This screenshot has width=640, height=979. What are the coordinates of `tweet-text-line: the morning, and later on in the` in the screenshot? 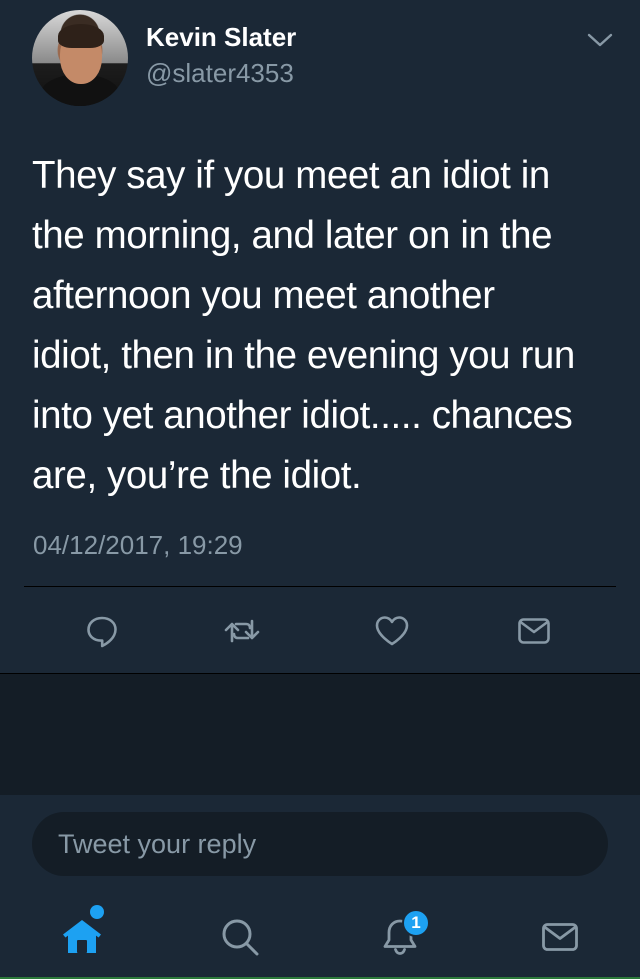 It's located at (292, 235).